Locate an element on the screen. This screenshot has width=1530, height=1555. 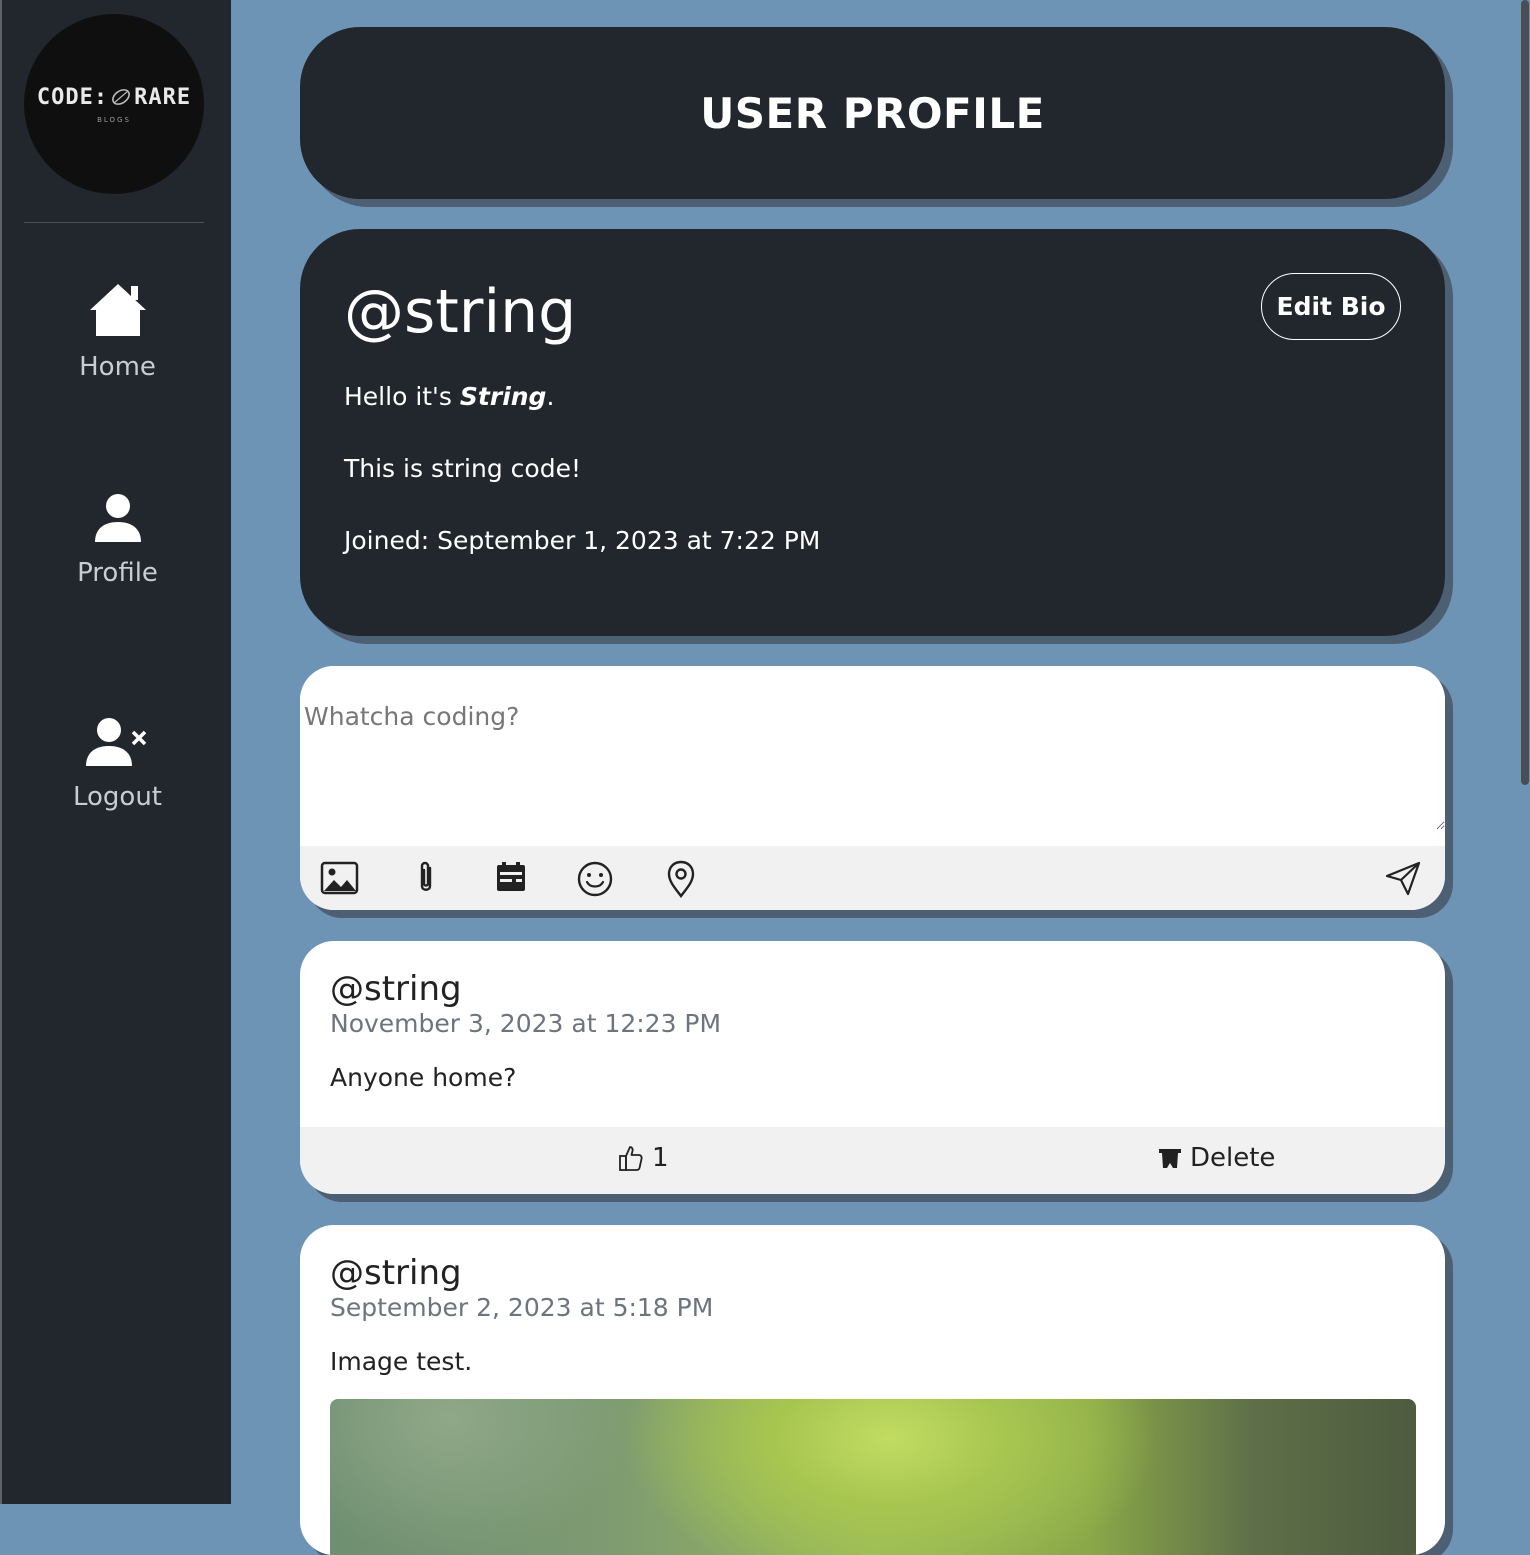
bio-line-2: This is string code! is located at coordinates (462, 468).